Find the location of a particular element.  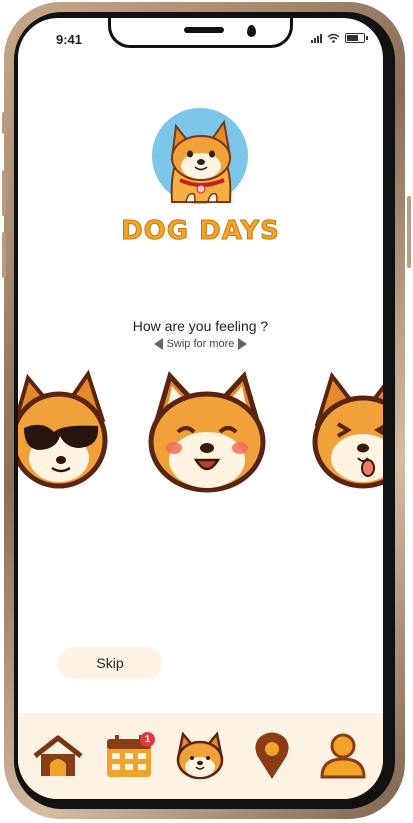

location-pin-icon is located at coordinates (272, 755).